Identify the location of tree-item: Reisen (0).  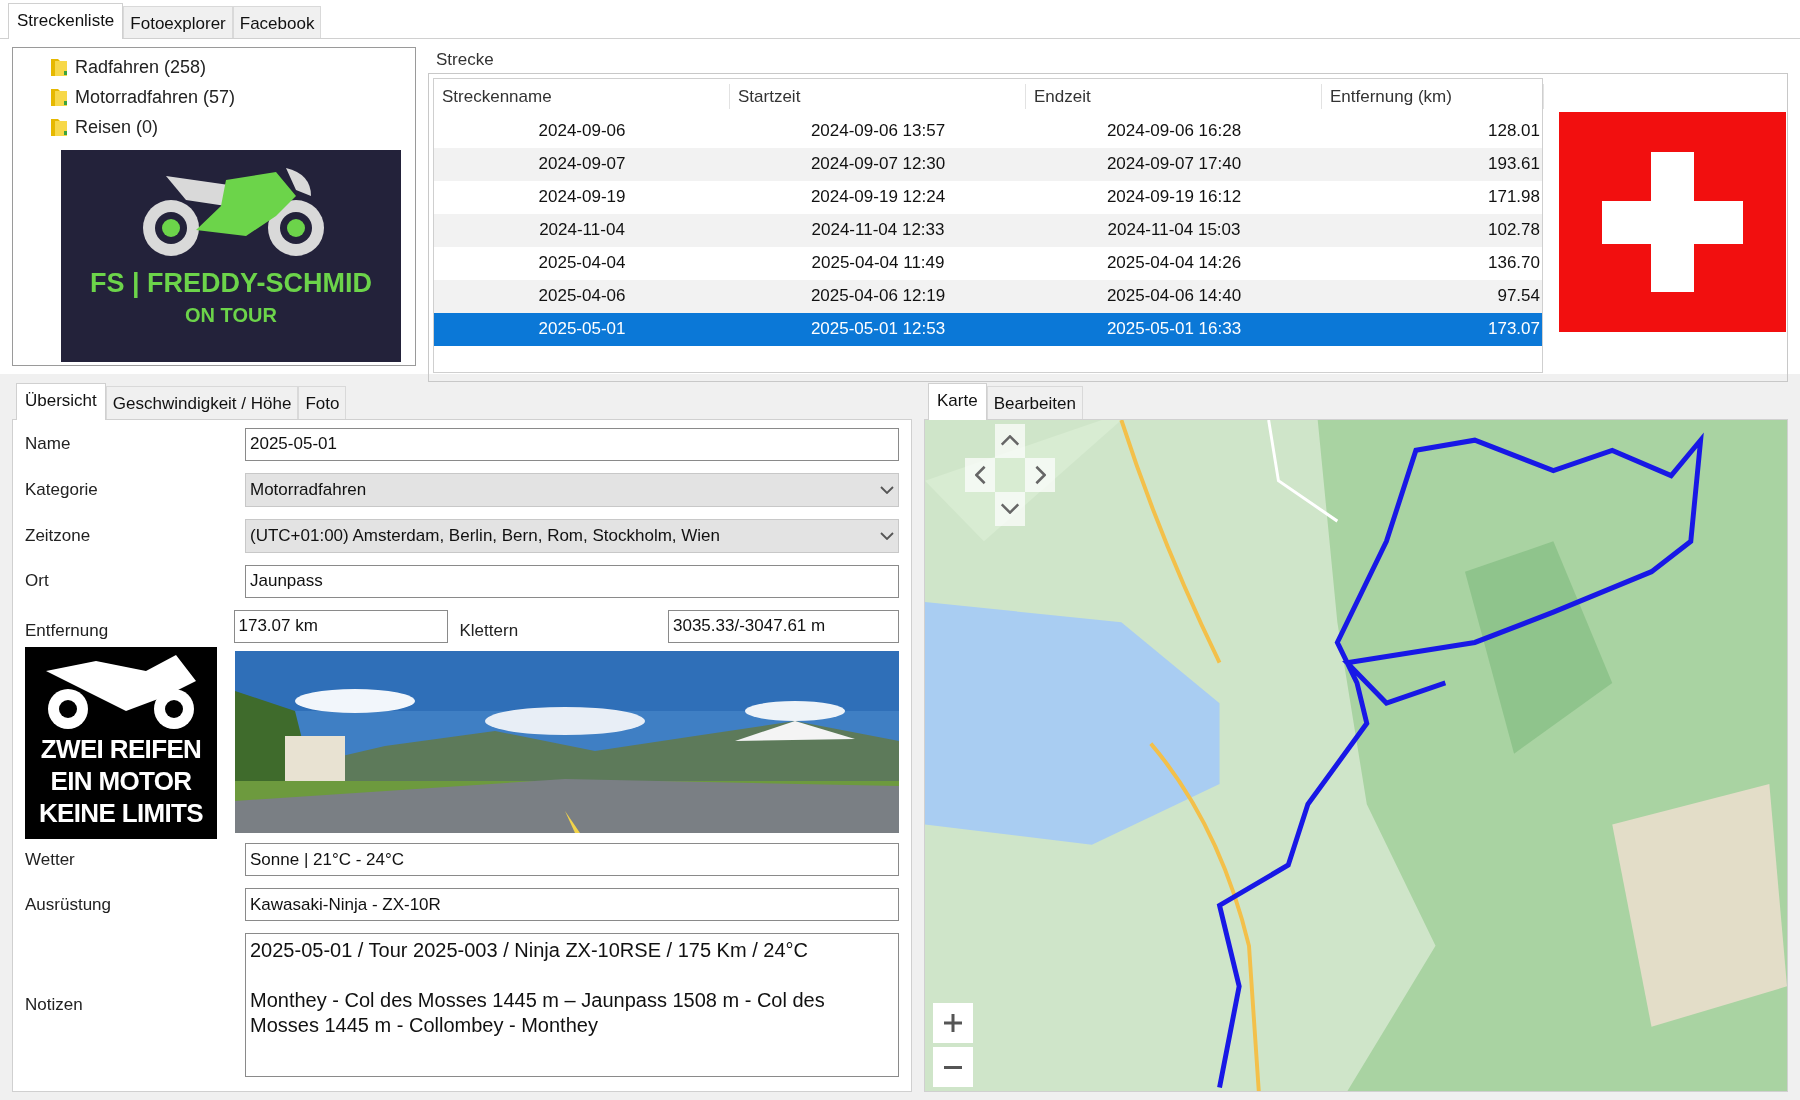
(117, 127).